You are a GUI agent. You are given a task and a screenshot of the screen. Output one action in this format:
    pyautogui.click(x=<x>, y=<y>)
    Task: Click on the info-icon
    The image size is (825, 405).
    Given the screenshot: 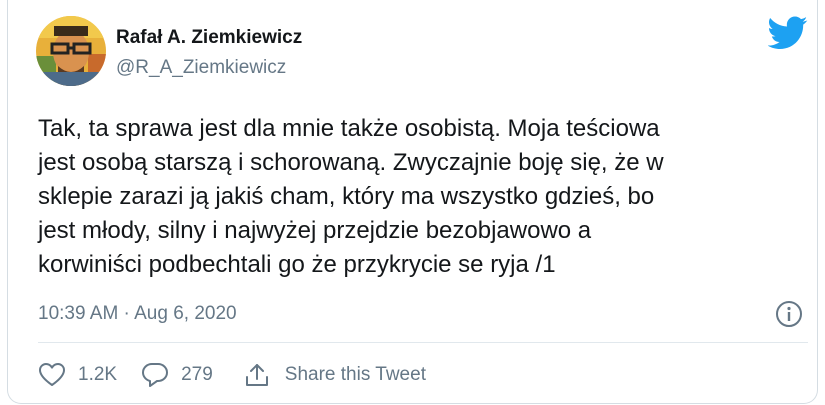 What is the action you would take?
    pyautogui.click(x=789, y=314)
    